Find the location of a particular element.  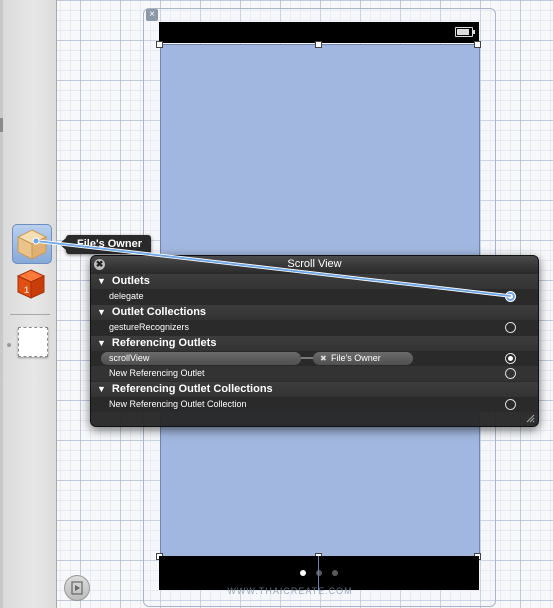

play-toggle-glyph is located at coordinates (77, 588).